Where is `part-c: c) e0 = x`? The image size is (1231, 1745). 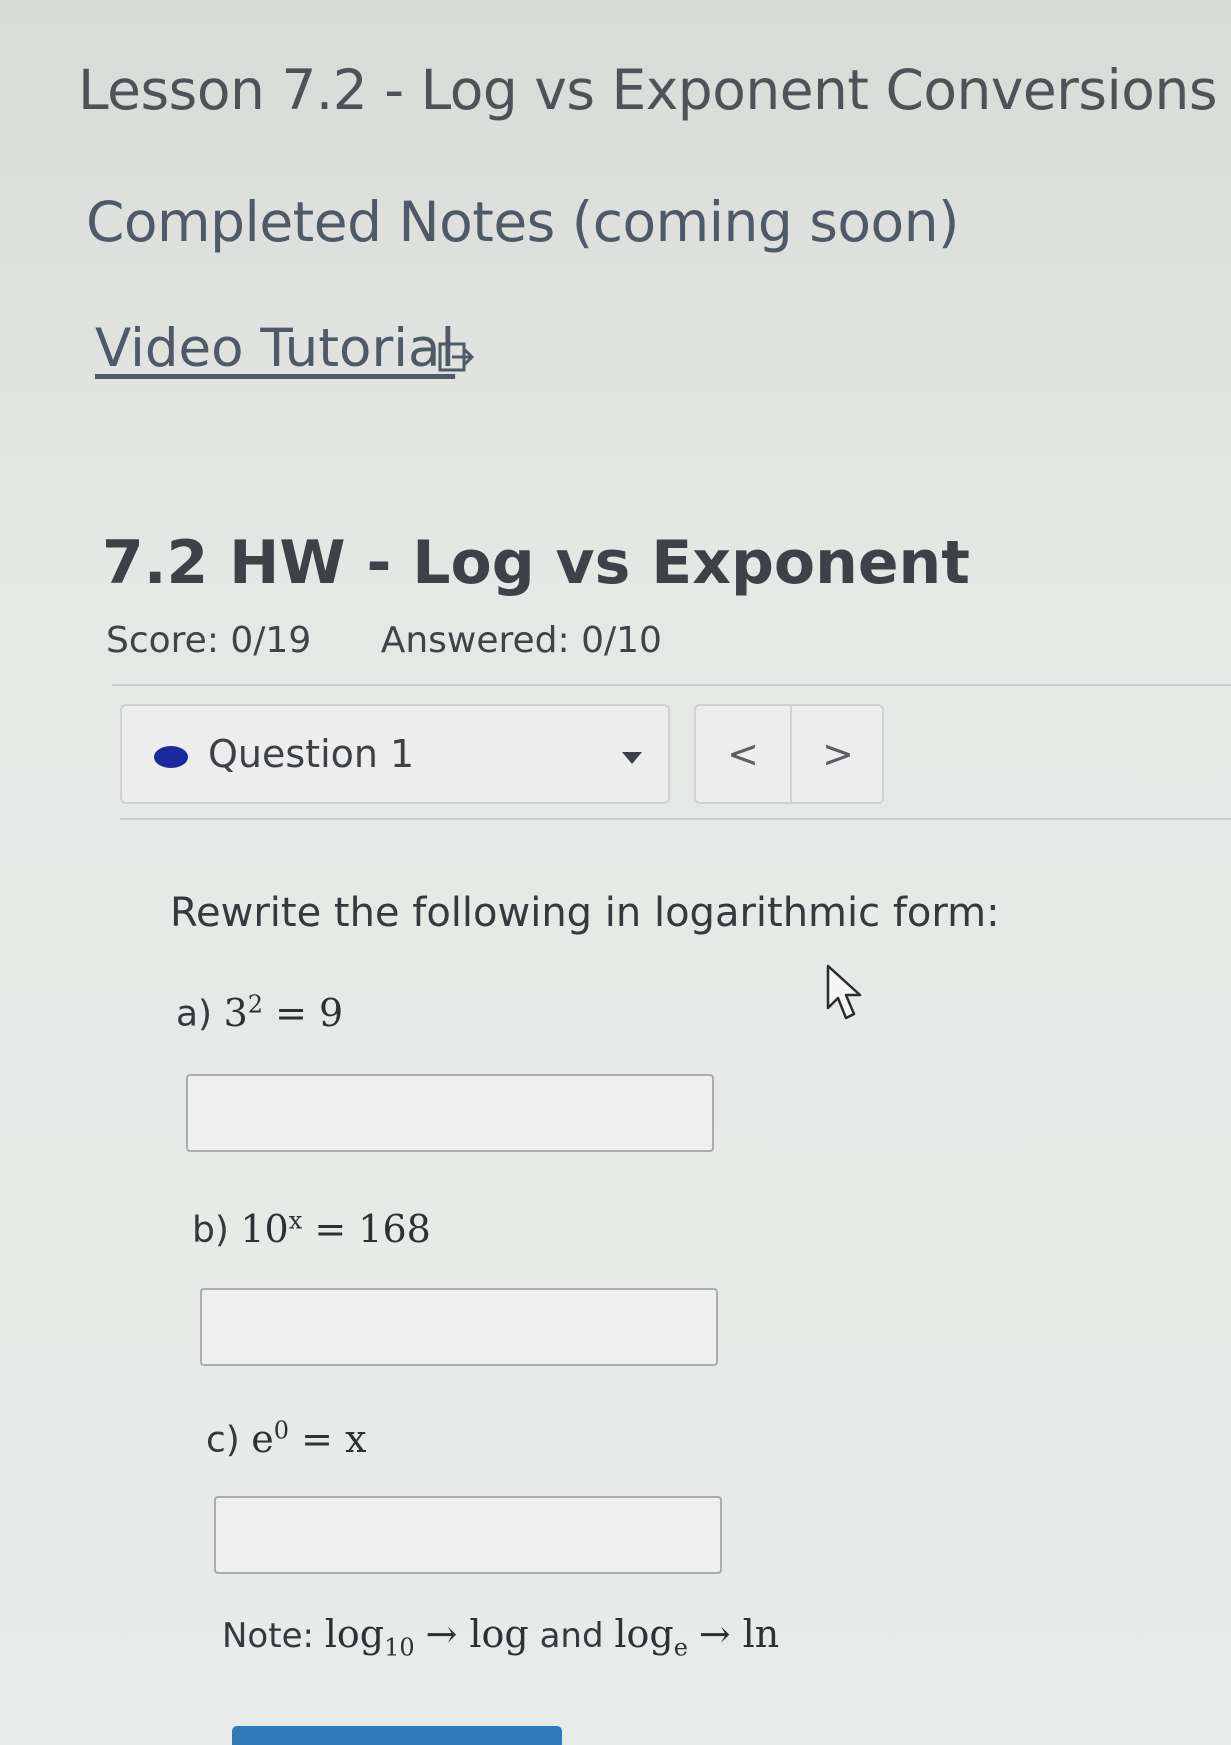 part-c: c) e0 = x is located at coordinates (286, 1438).